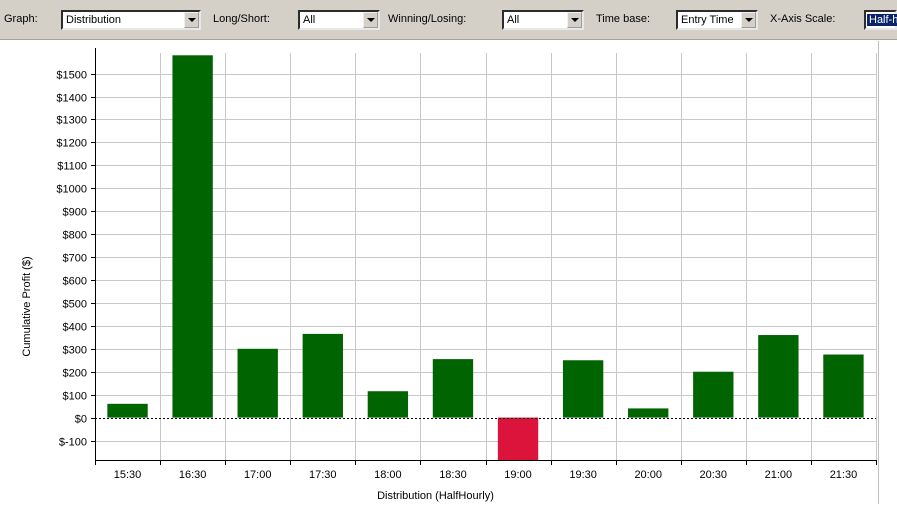 This screenshot has height=507, width=897. Describe the element at coordinates (71, 99) in the screenshot. I see `y-tick-label: $1400` at that location.